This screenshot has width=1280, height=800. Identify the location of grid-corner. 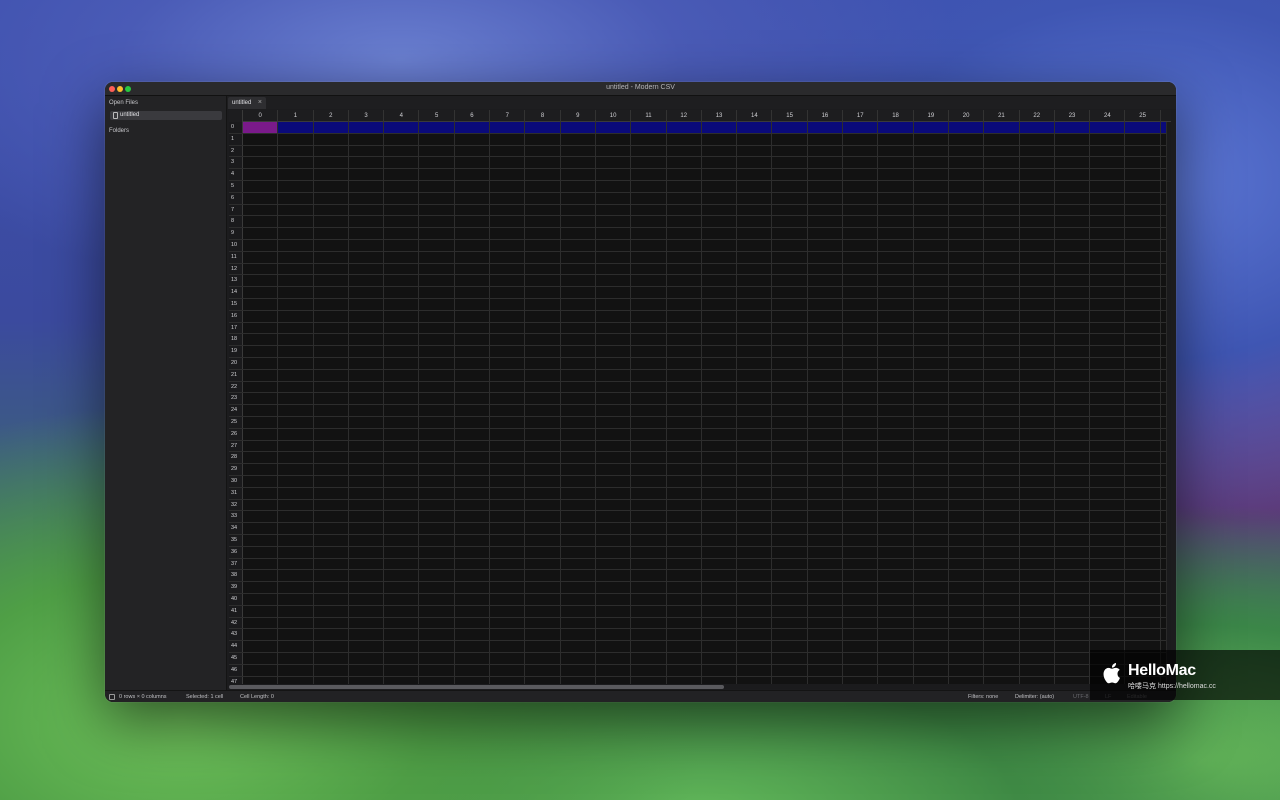
(236, 116).